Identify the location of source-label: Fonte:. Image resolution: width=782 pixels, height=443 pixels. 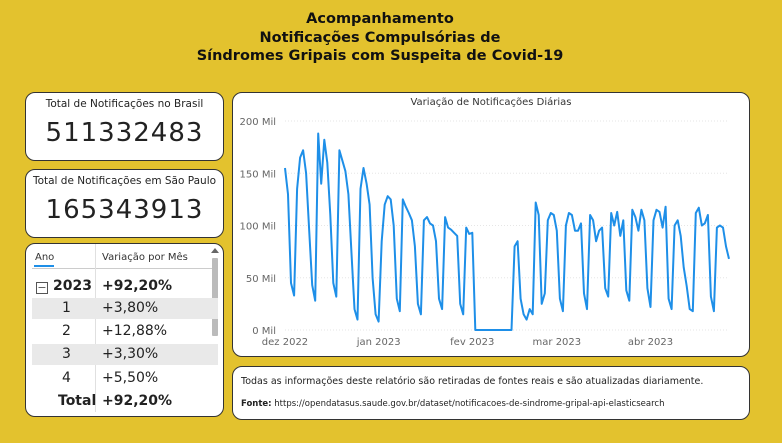
(256, 404).